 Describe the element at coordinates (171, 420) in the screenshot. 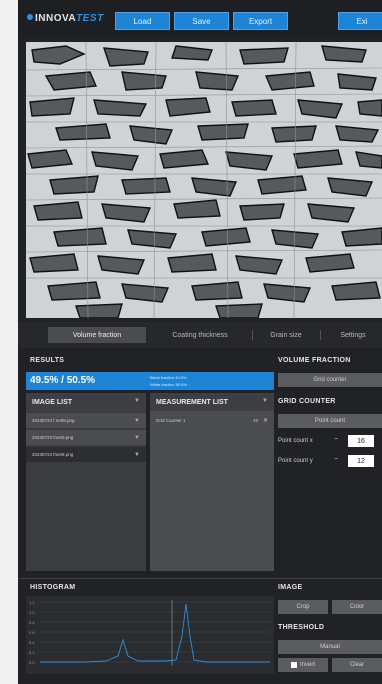

I see `measurement-name: Grid Counter 1` at that location.